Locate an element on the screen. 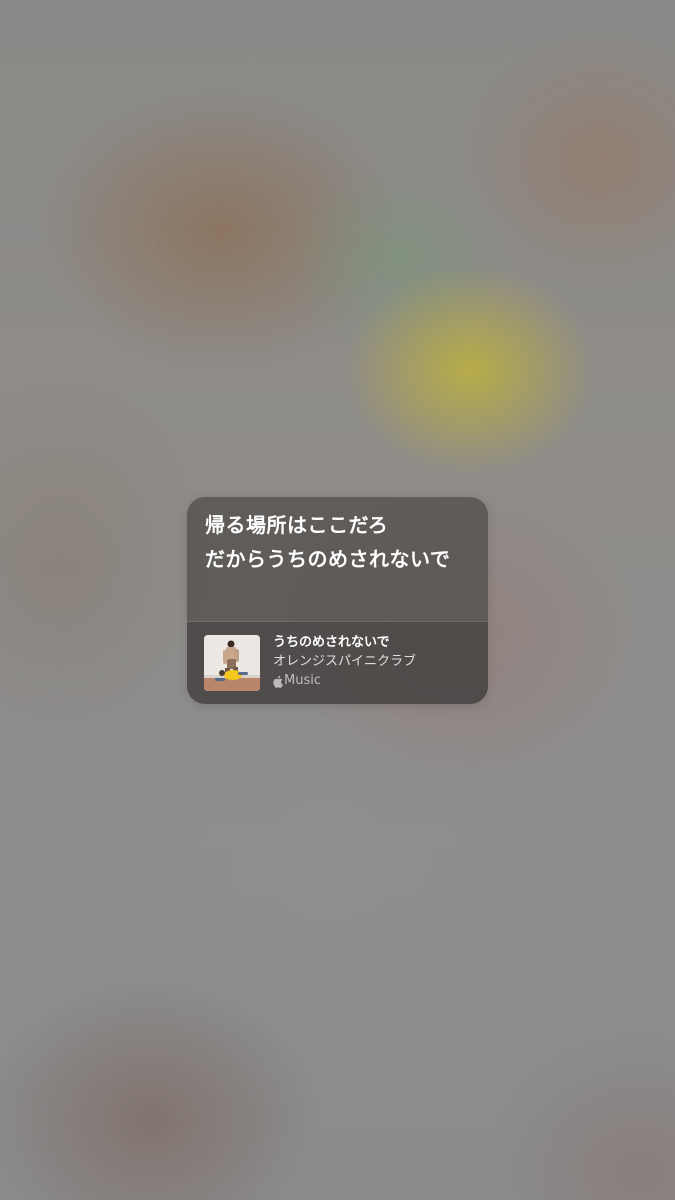 Image resolution: width=675 pixels, height=1200 pixels. music-service-text: Music is located at coordinates (302, 680).